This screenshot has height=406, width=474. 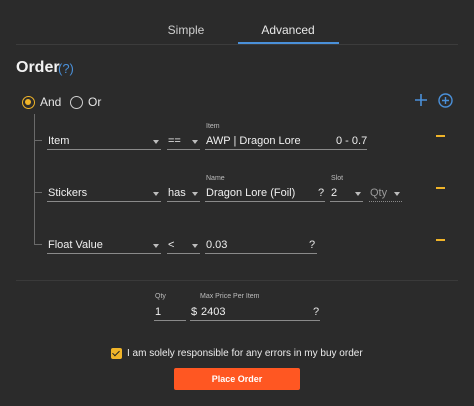 I want to click on row1-operator-select: ==, so click(x=183, y=141).